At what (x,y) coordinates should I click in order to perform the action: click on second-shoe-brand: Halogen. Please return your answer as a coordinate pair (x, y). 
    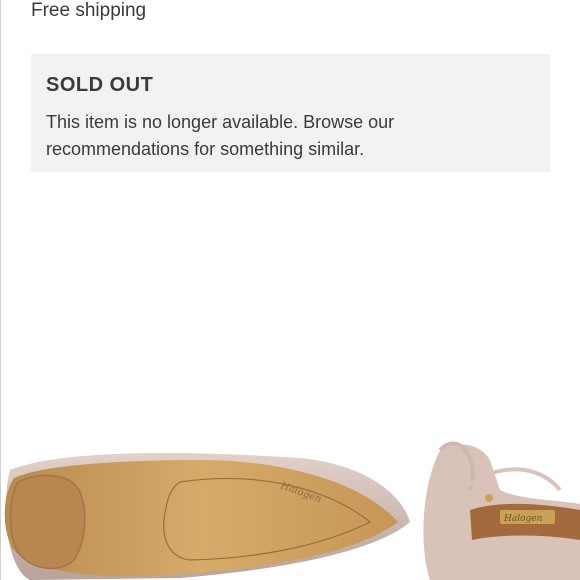
    Looking at the image, I should click on (523, 519).